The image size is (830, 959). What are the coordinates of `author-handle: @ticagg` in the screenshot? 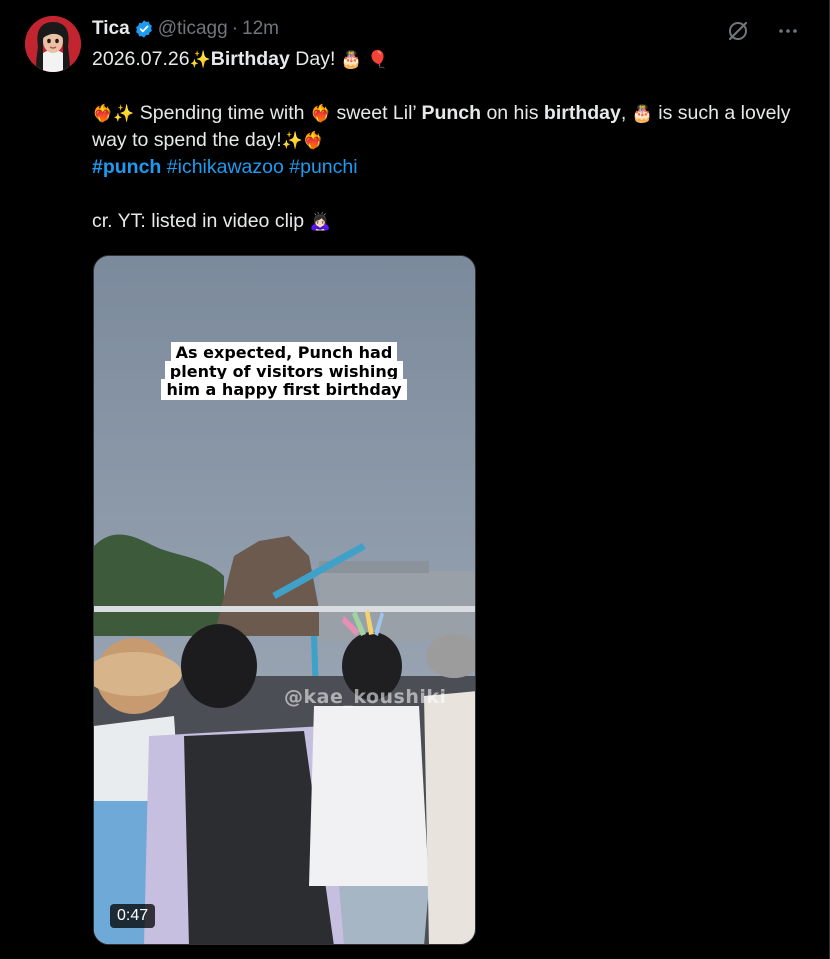 It's located at (193, 29).